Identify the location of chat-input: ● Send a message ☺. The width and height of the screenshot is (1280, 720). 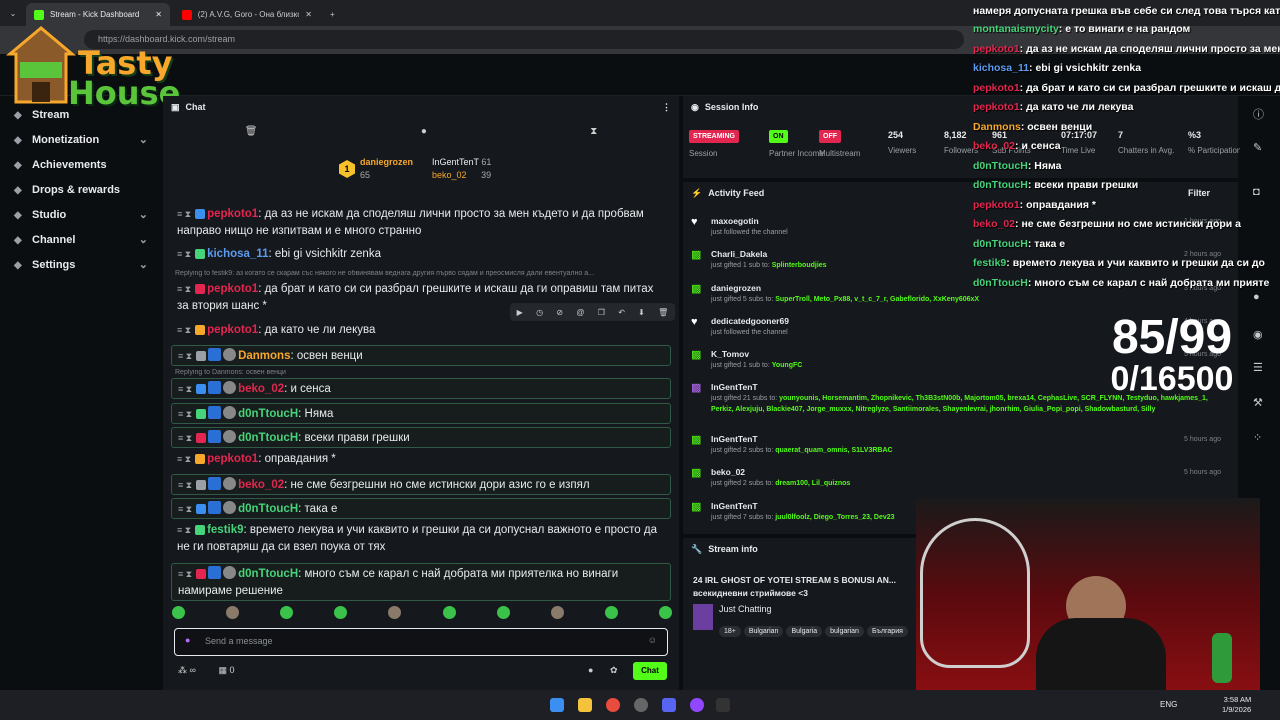
(421, 642).